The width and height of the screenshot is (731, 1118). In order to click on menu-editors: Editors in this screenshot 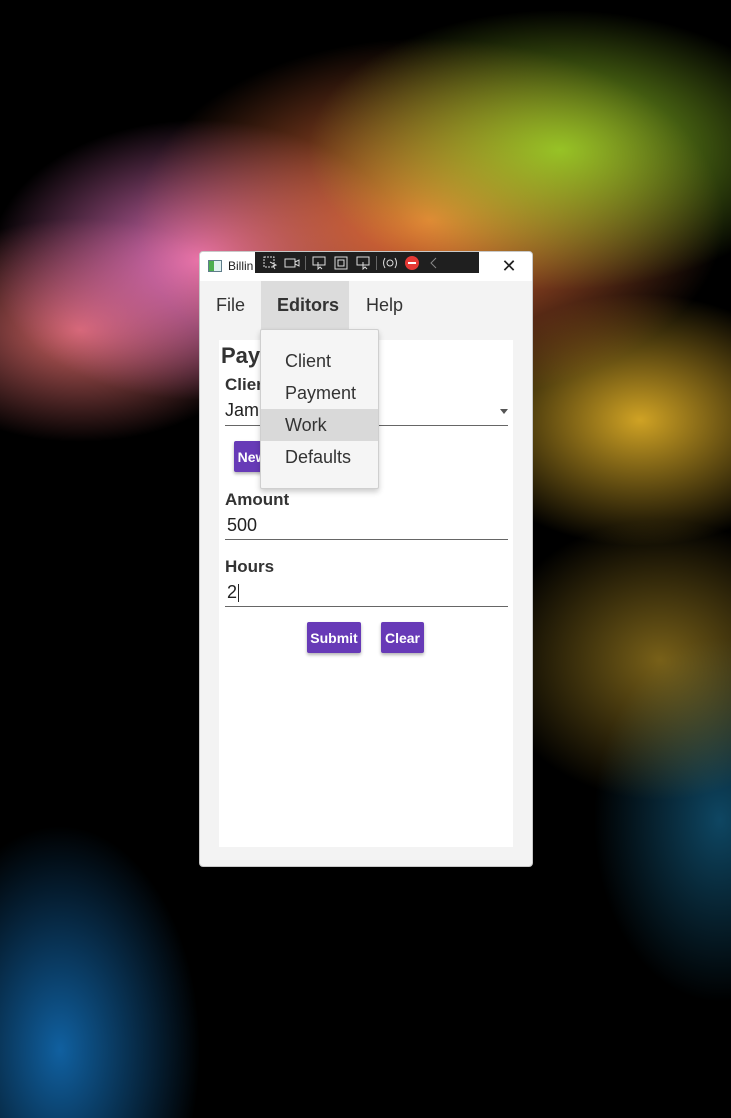, I will do `click(305, 305)`.